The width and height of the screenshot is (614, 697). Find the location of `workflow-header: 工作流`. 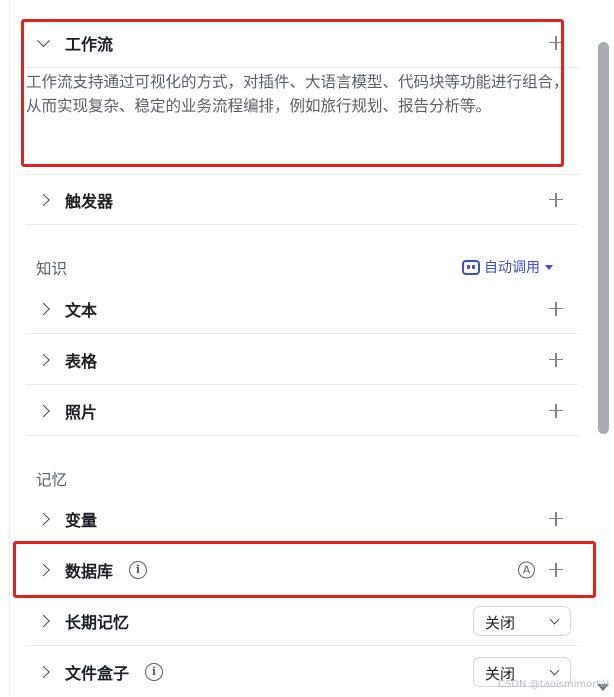

workflow-header: 工作流 is located at coordinates (302, 43).